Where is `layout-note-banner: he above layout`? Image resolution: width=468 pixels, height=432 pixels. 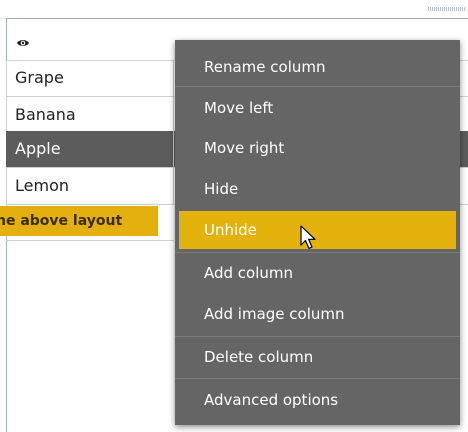 layout-note-banner: he above layout is located at coordinates (79, 221).